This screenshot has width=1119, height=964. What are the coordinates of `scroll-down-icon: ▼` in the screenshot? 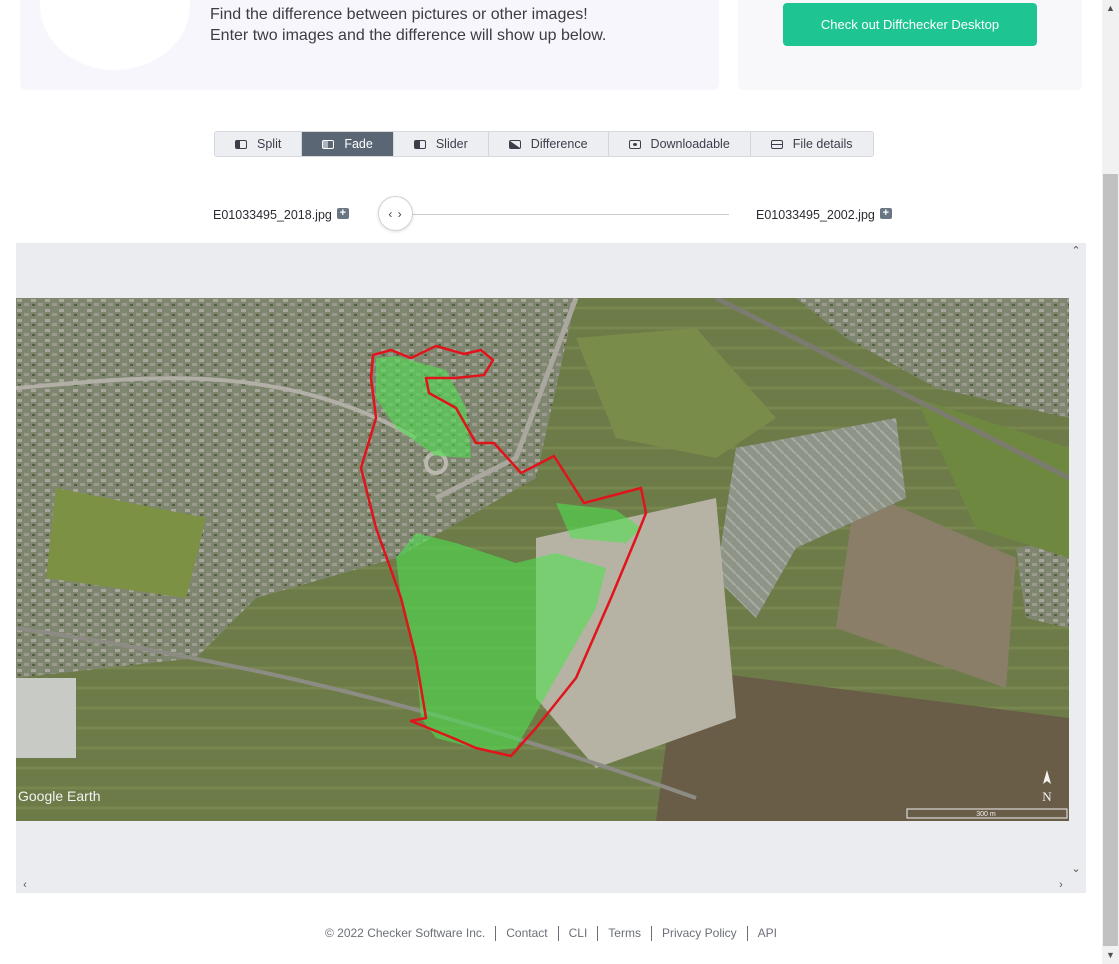 It's located at (1110, 955).